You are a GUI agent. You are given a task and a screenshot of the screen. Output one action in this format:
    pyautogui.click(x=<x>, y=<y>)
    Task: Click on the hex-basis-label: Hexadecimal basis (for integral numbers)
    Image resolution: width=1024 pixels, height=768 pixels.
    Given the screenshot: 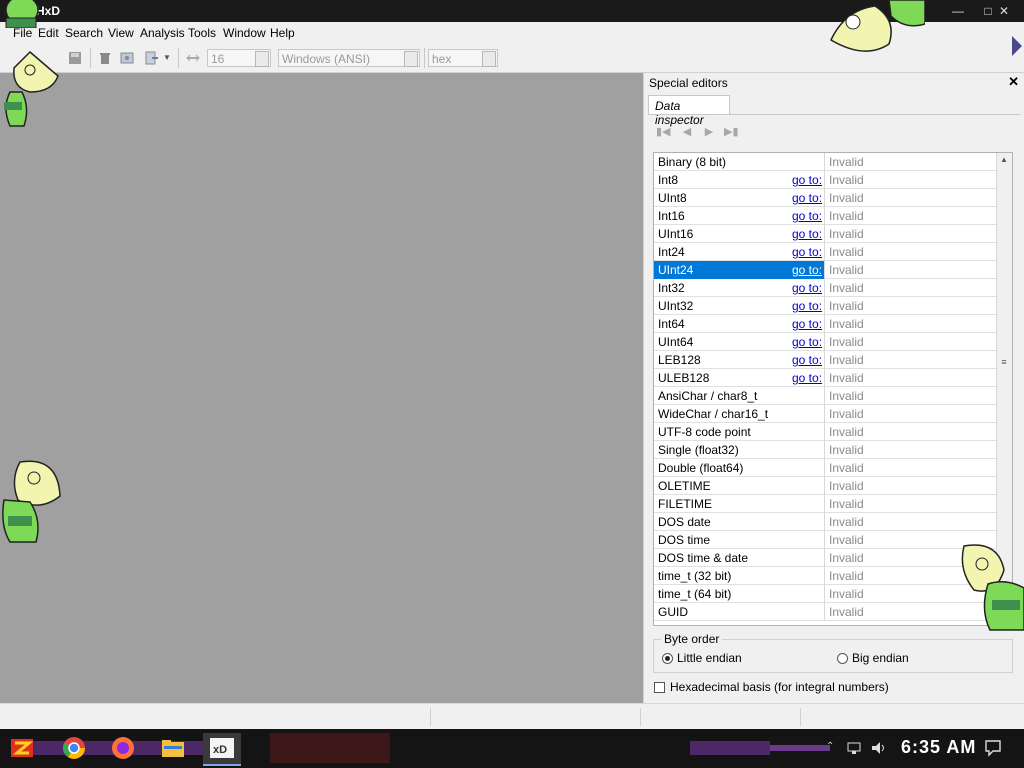 What is the action you would take?
    pyautogui.click(x=779, y=687)
    